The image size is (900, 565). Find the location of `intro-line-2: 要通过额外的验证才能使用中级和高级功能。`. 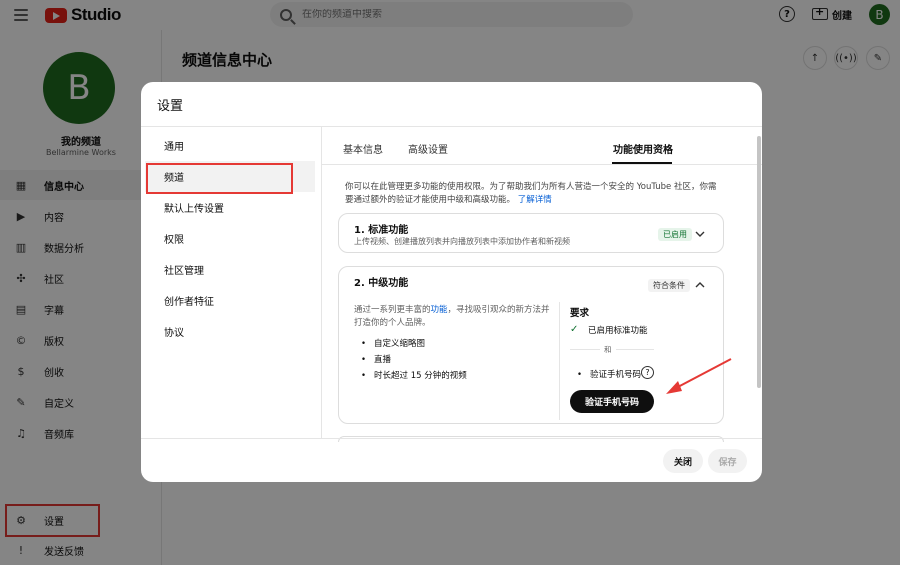

intro-line-2: 要通过额外的验证才能使用中级和高级功能。 is located at coordinates (430, 200).